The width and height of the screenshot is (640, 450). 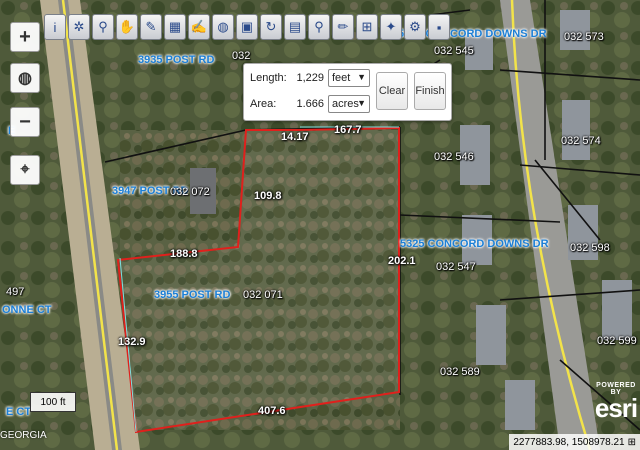 I want to click on area-unit-select: acres ▼, so click(x=349, y=104).